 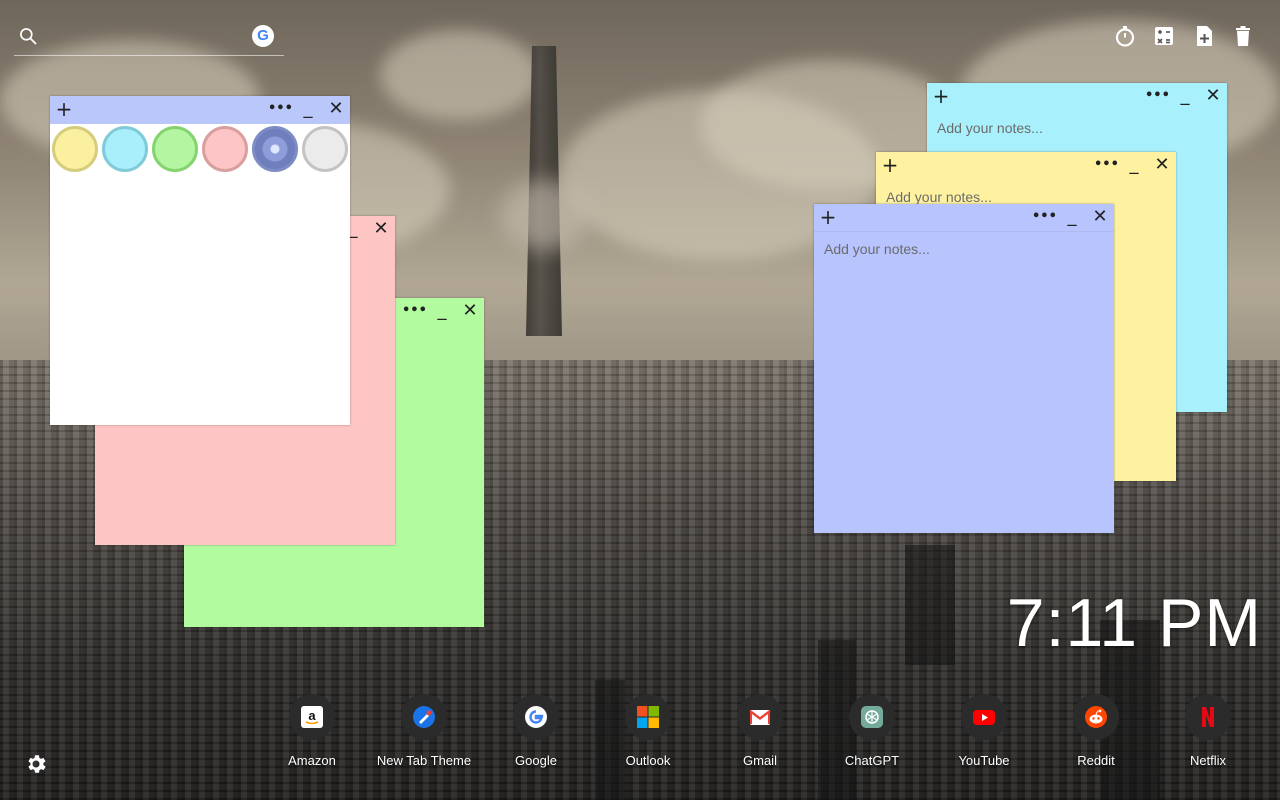 I want to click on google-icon: G, so click(x=263, y=36).